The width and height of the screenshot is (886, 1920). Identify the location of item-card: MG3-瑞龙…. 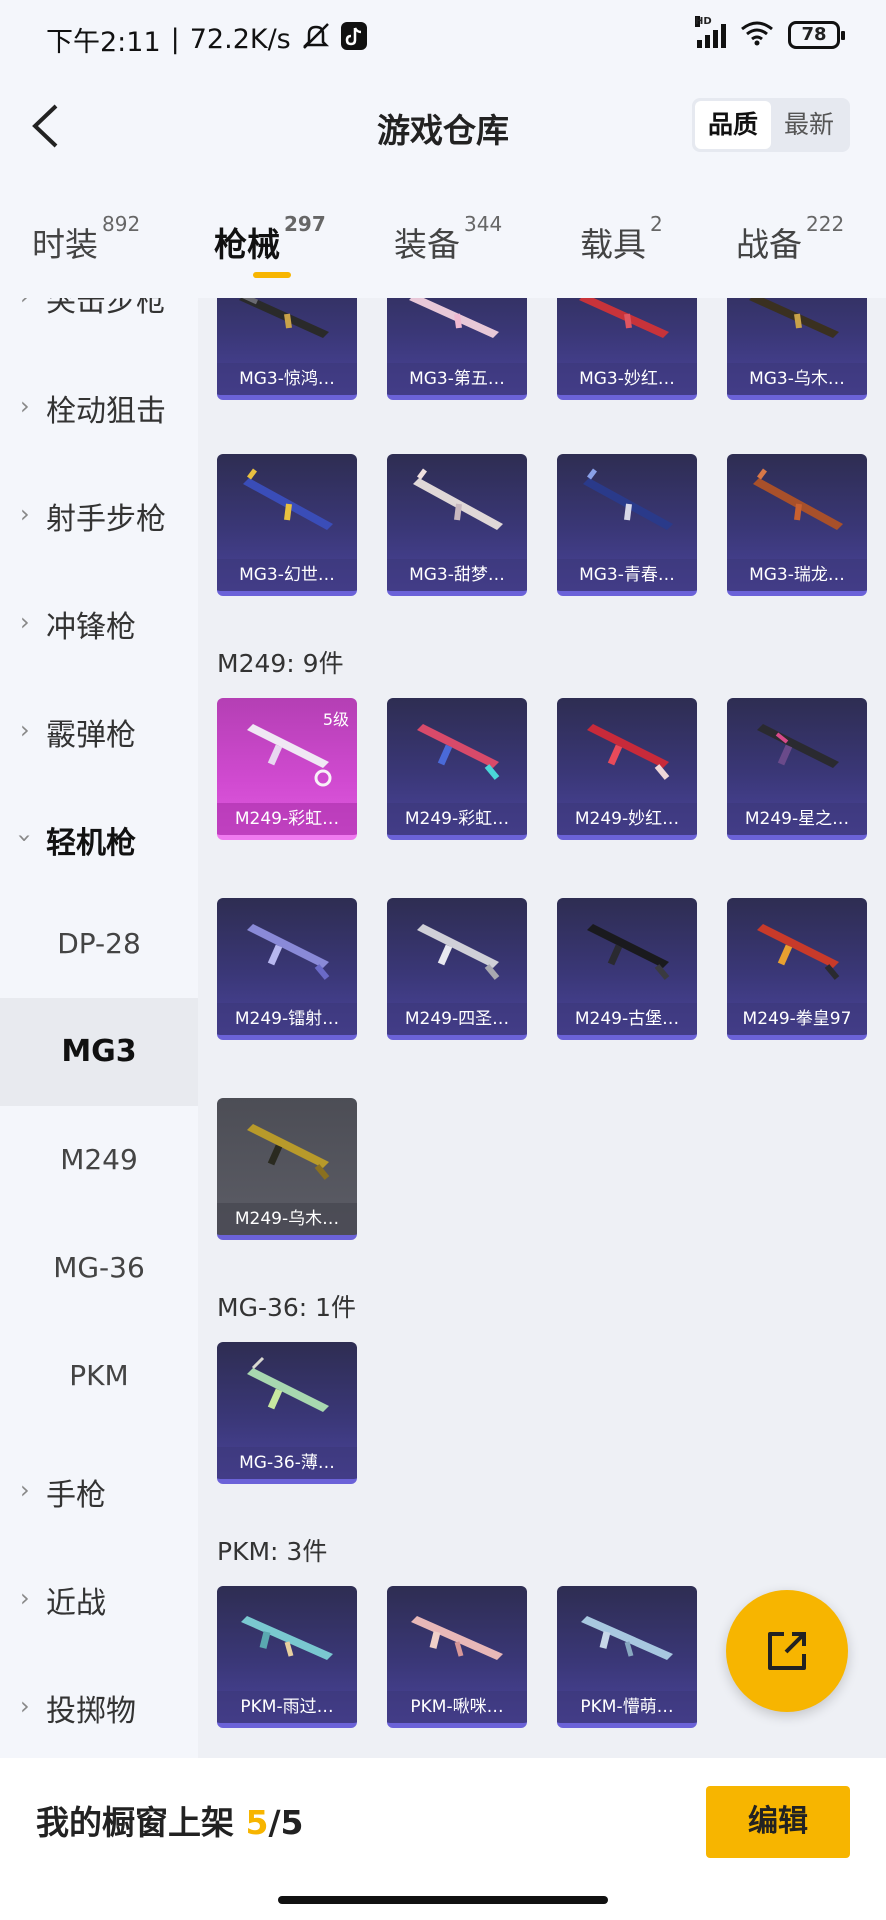
(797, 525).